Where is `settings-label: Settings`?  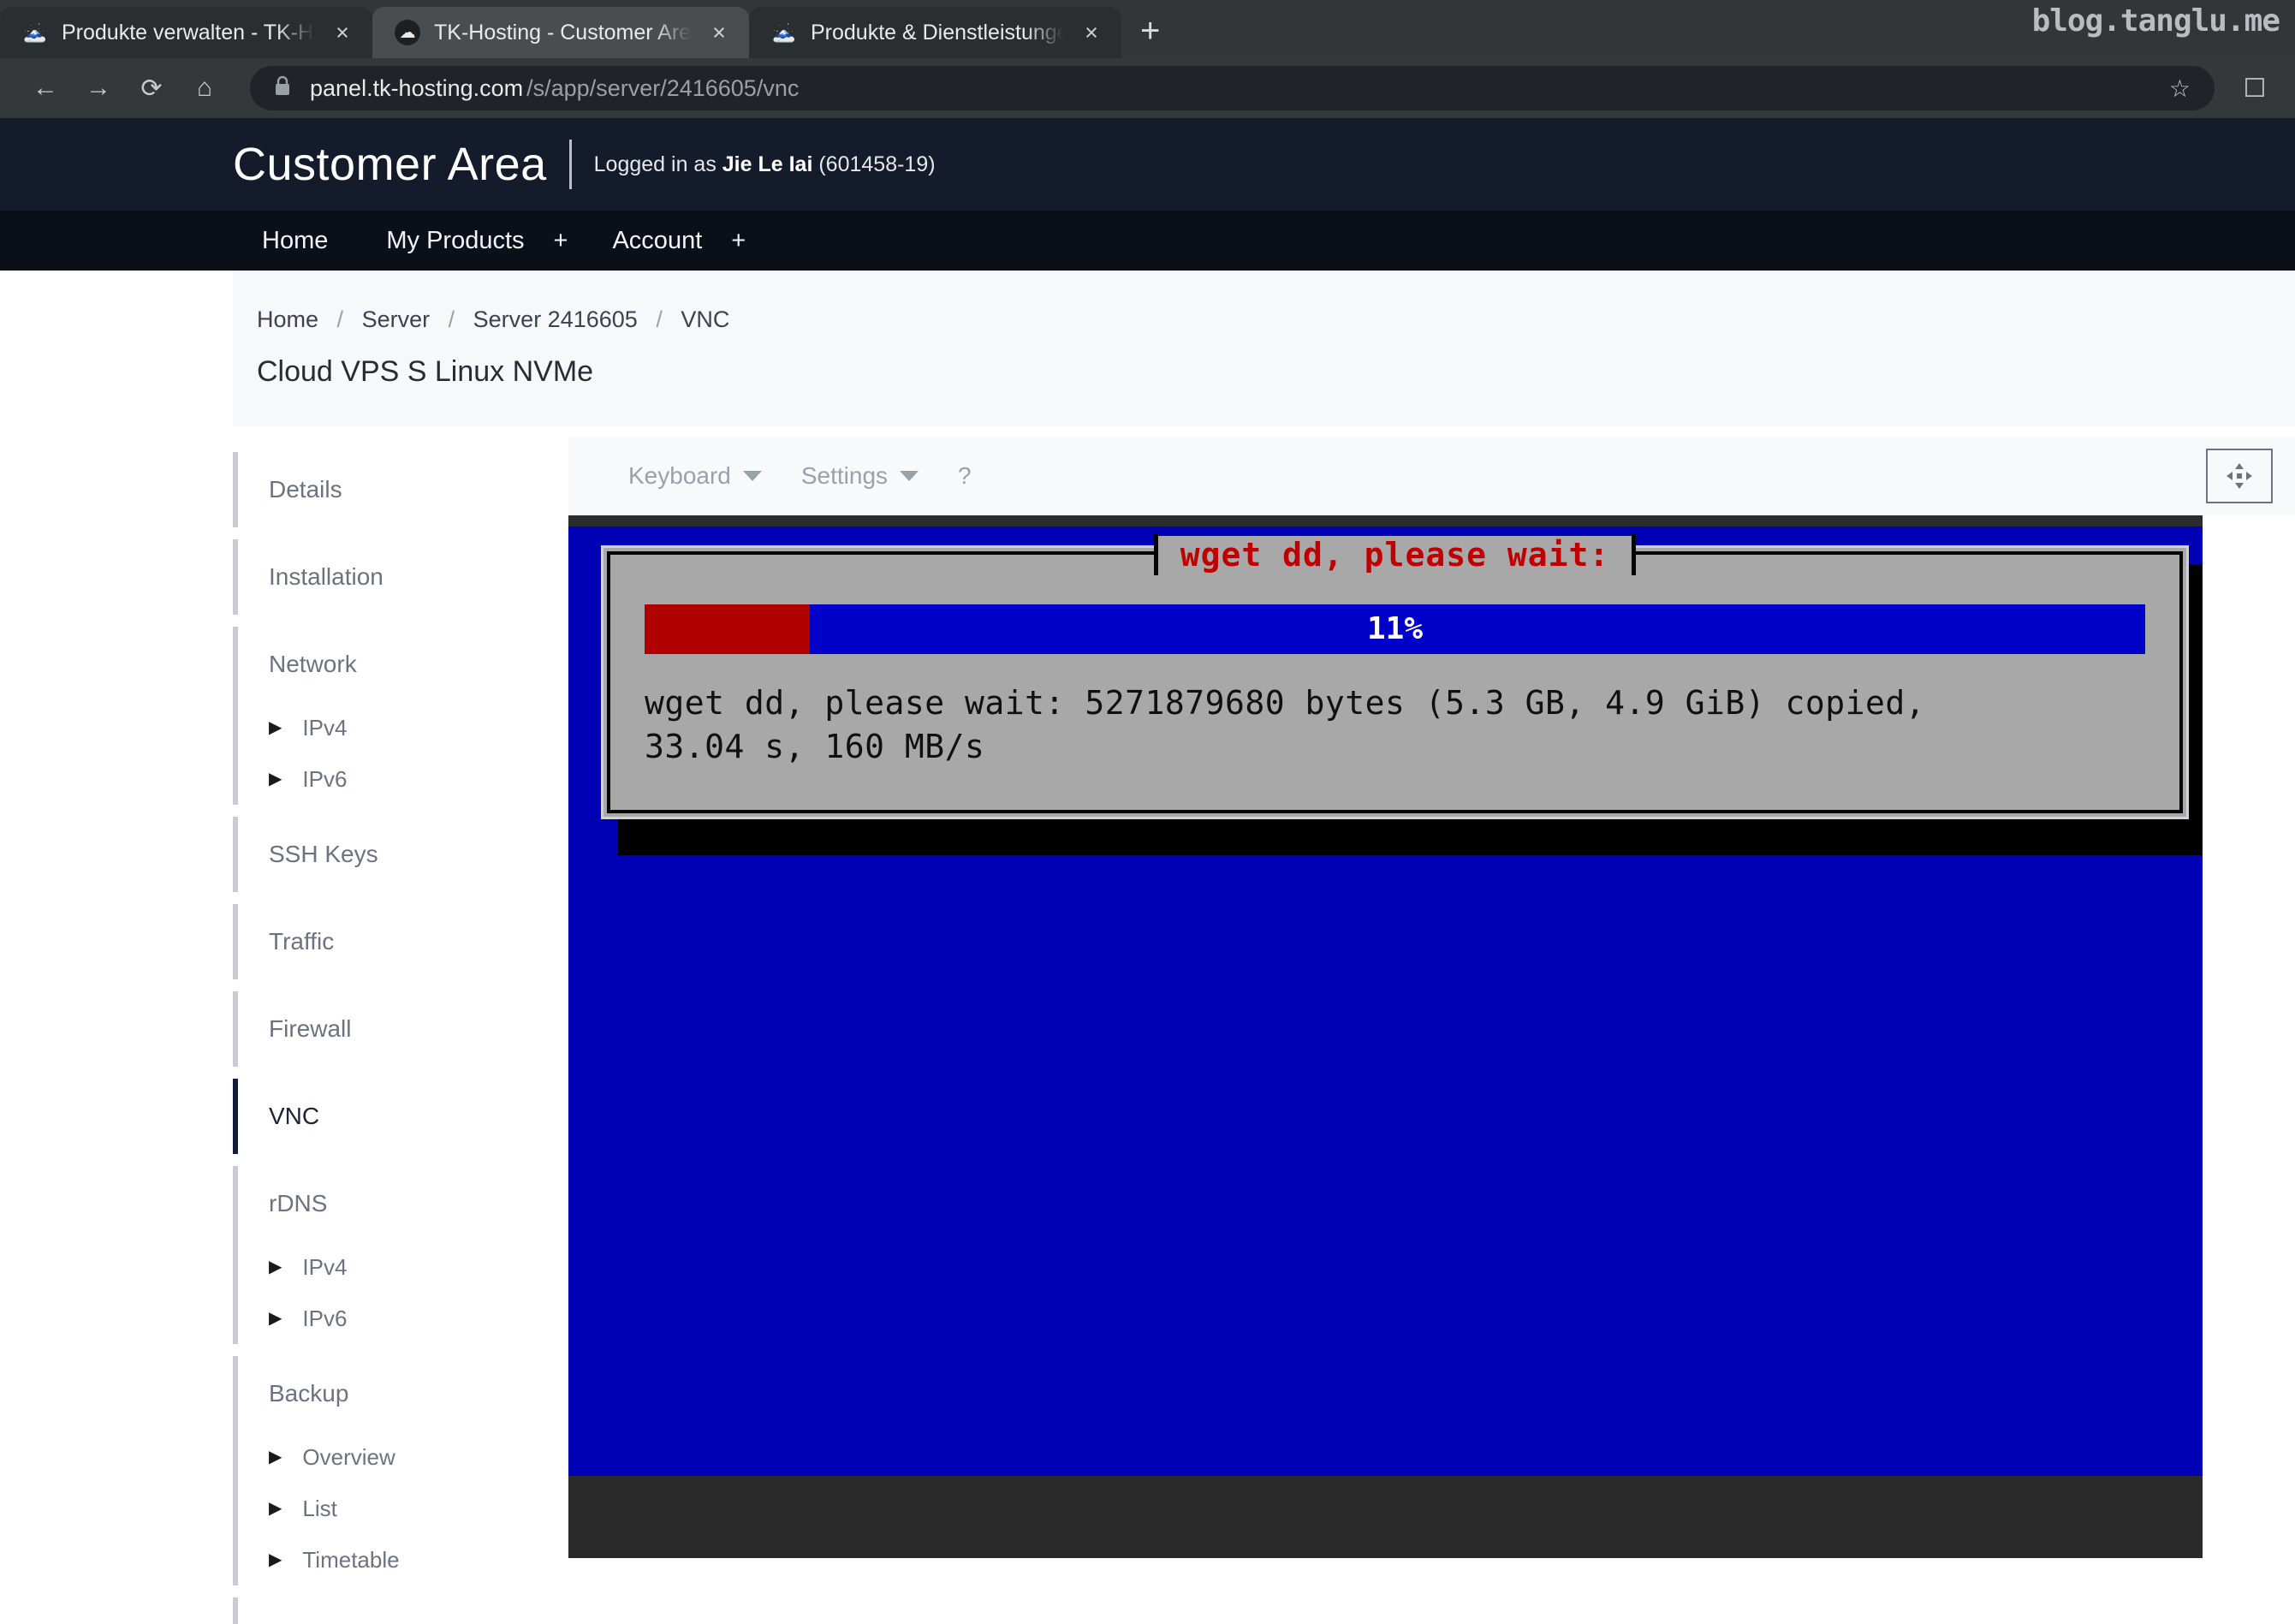
settings-label: Settings is located at coordinates (844, 475).